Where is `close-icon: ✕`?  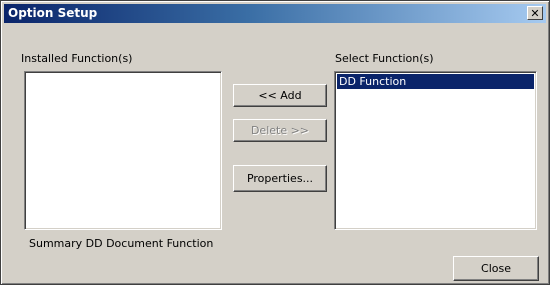
close-icon: ✕ is located at coordinates (535, 13).